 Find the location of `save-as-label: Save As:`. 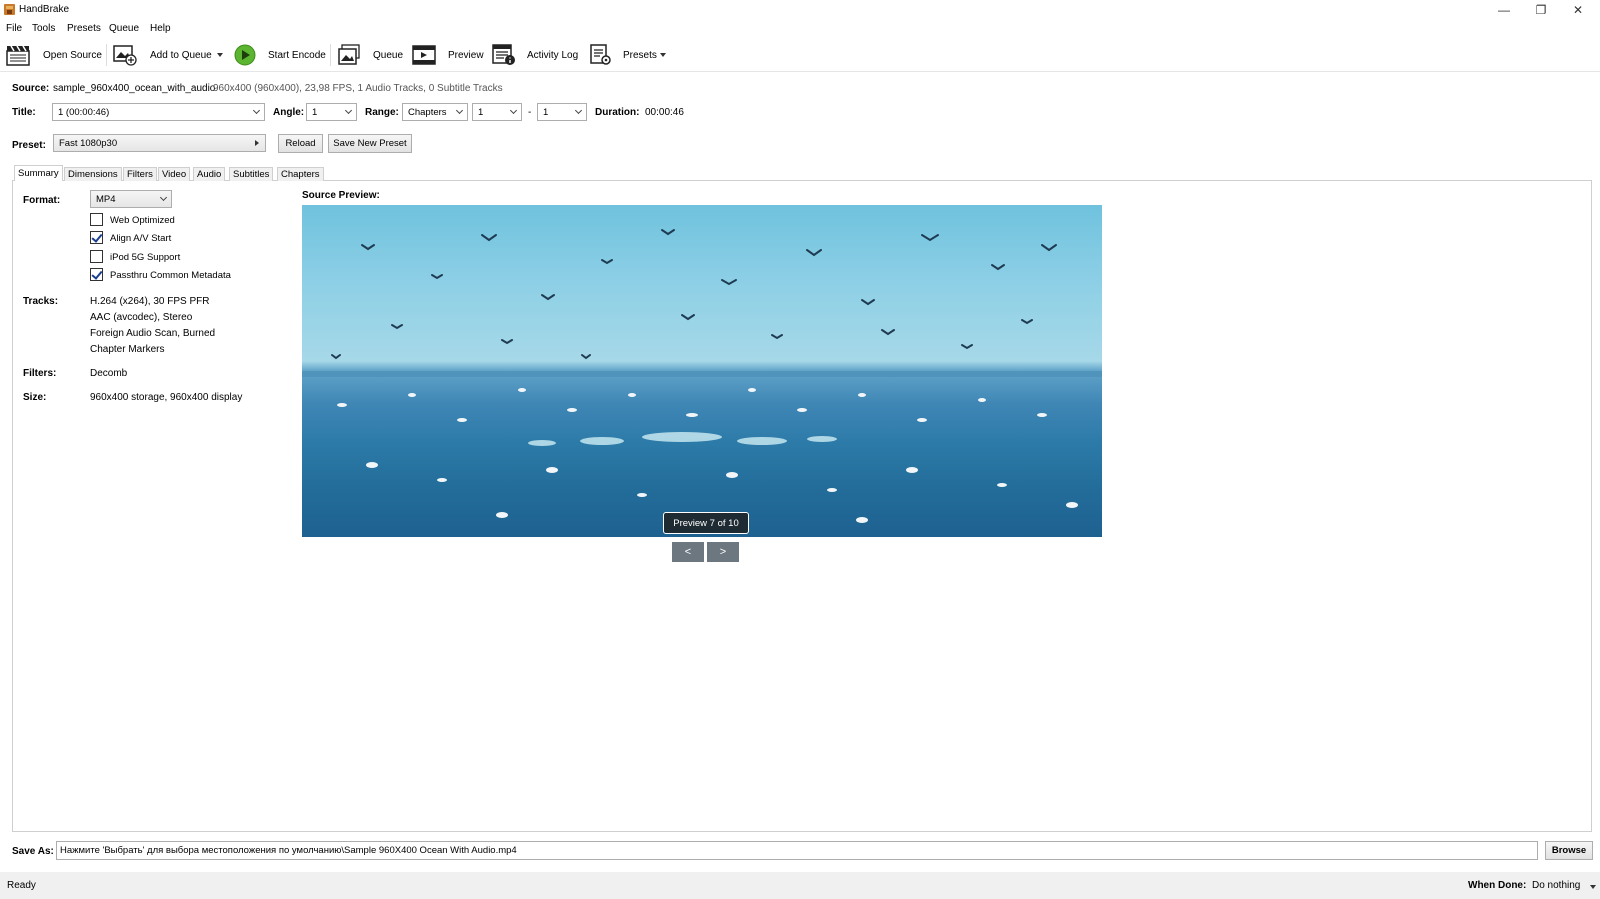

save-as-label: Save As: is located at coordinates (33, 851).